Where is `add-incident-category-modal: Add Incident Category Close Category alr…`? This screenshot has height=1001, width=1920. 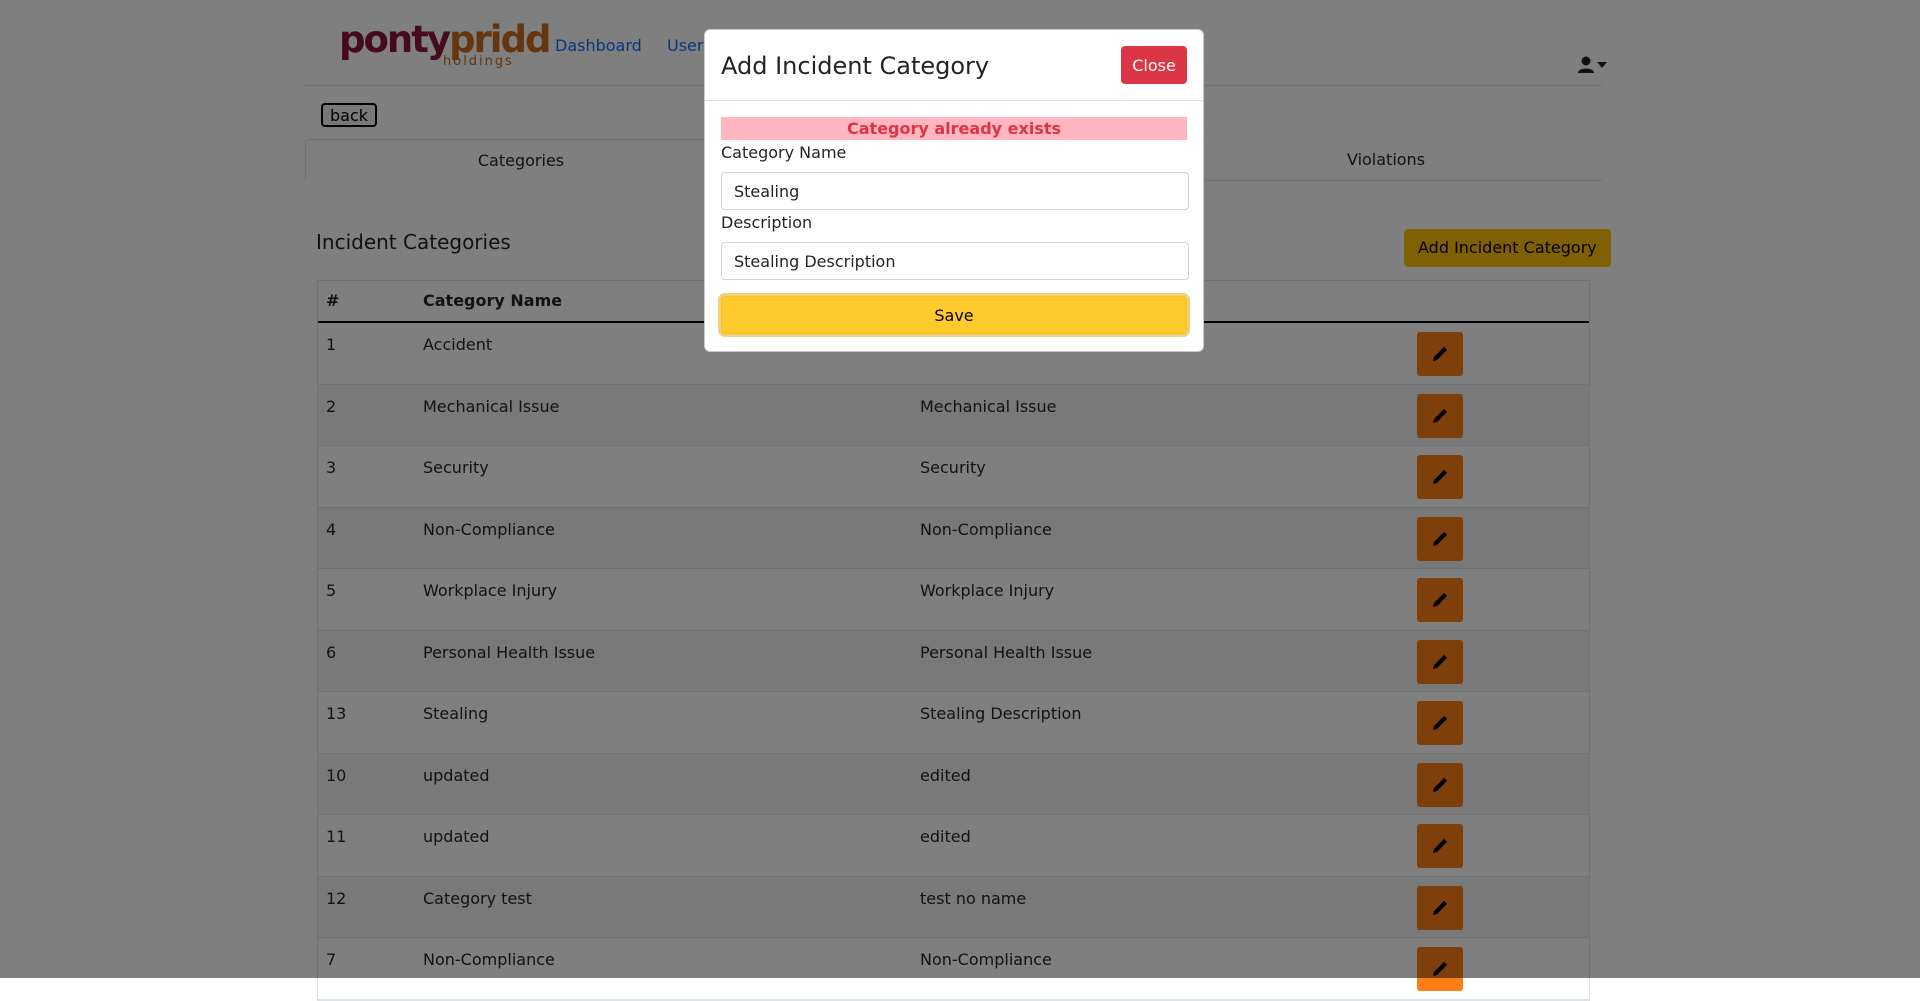
add-incident-category-modal: Add Incident Category Close Category alr… is located at coordinates (954, 190).